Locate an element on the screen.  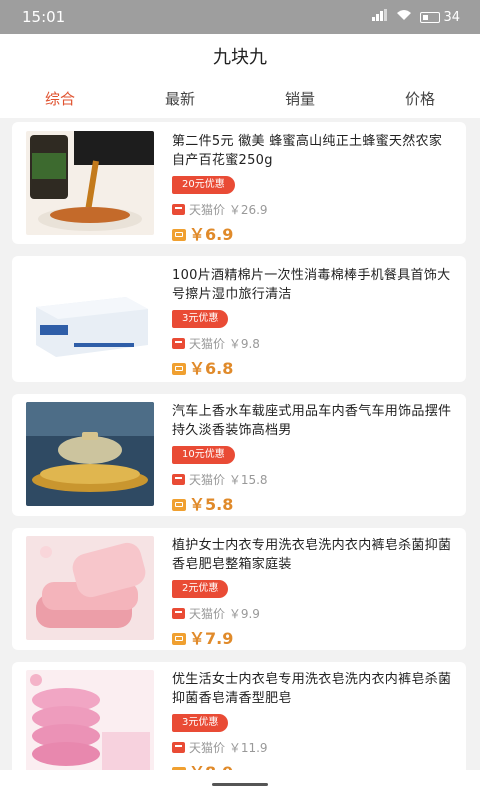
tmall-price-row: 天猫价 ￥15.8 is located at coordinates (312, 479).